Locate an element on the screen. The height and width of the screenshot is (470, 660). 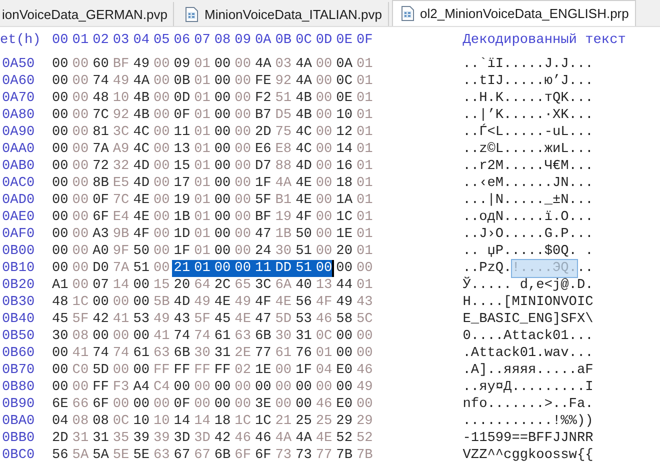
hex-byte: 0B is located at coordinates (182, 81).